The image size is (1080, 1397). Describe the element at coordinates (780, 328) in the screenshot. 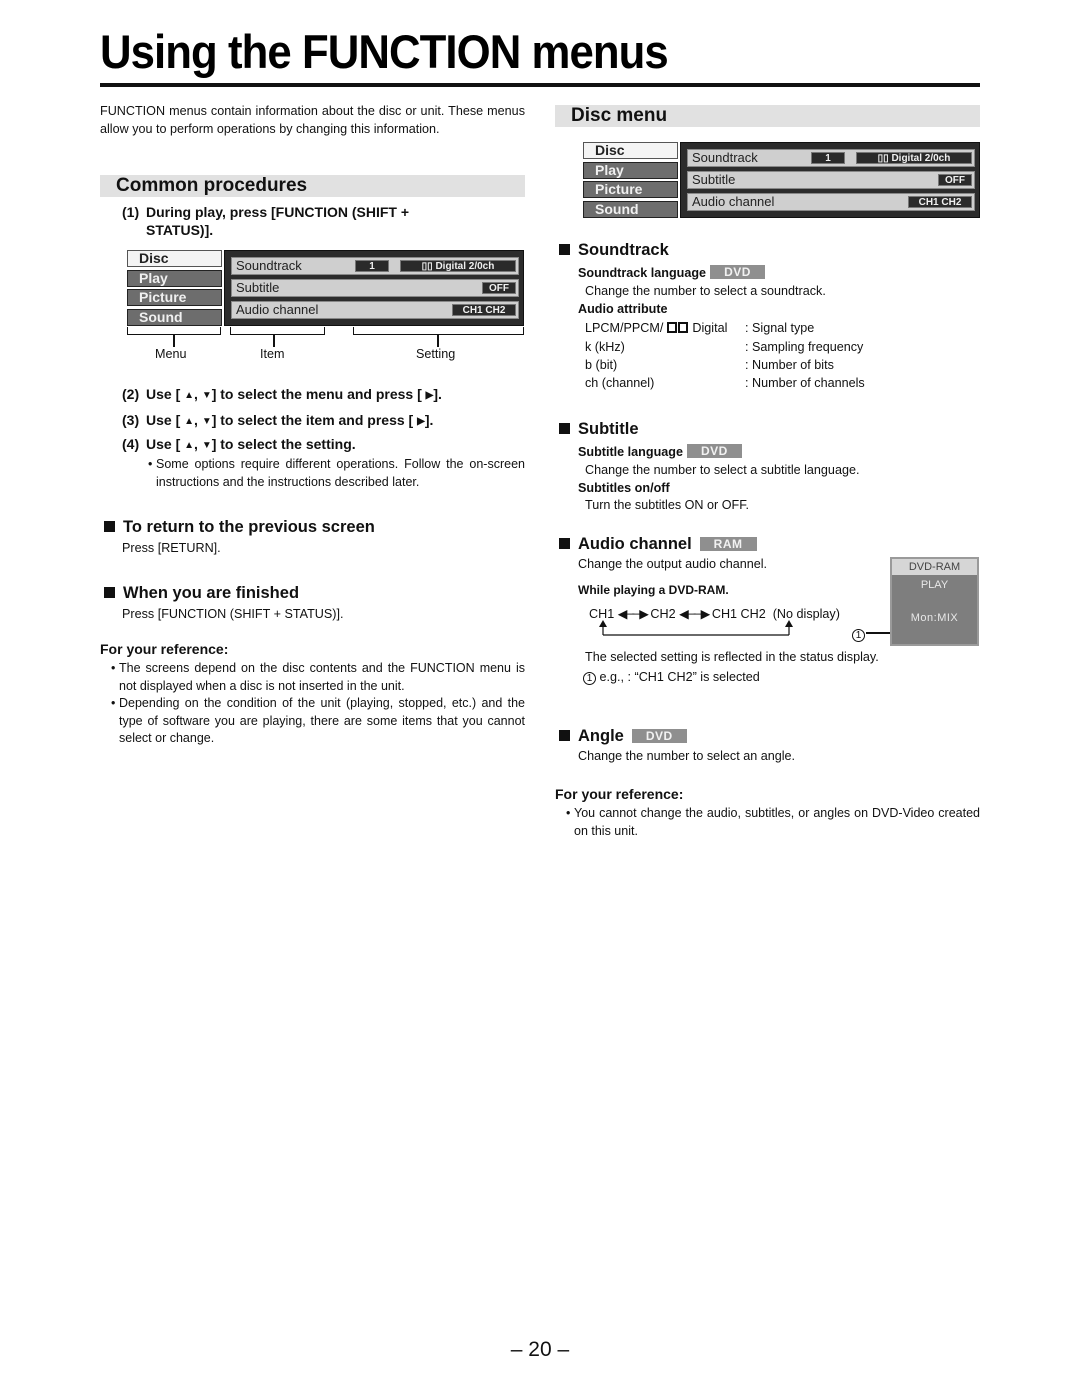

I see `attr-value: : Signal type` at that location.